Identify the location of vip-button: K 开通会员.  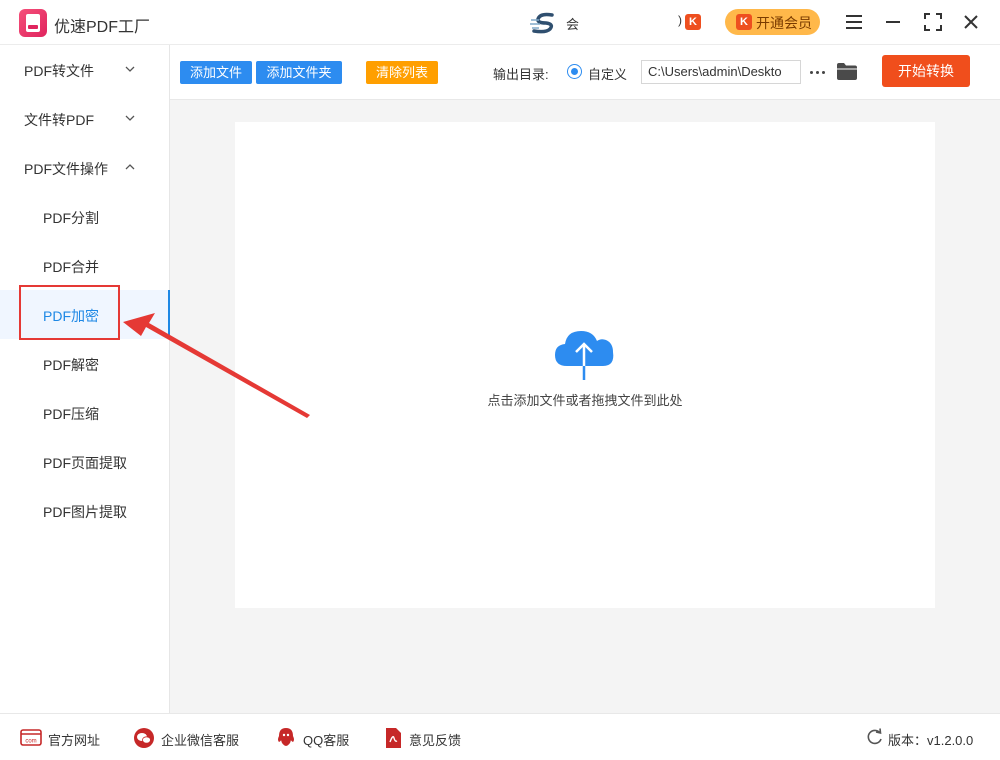
(772, 22).